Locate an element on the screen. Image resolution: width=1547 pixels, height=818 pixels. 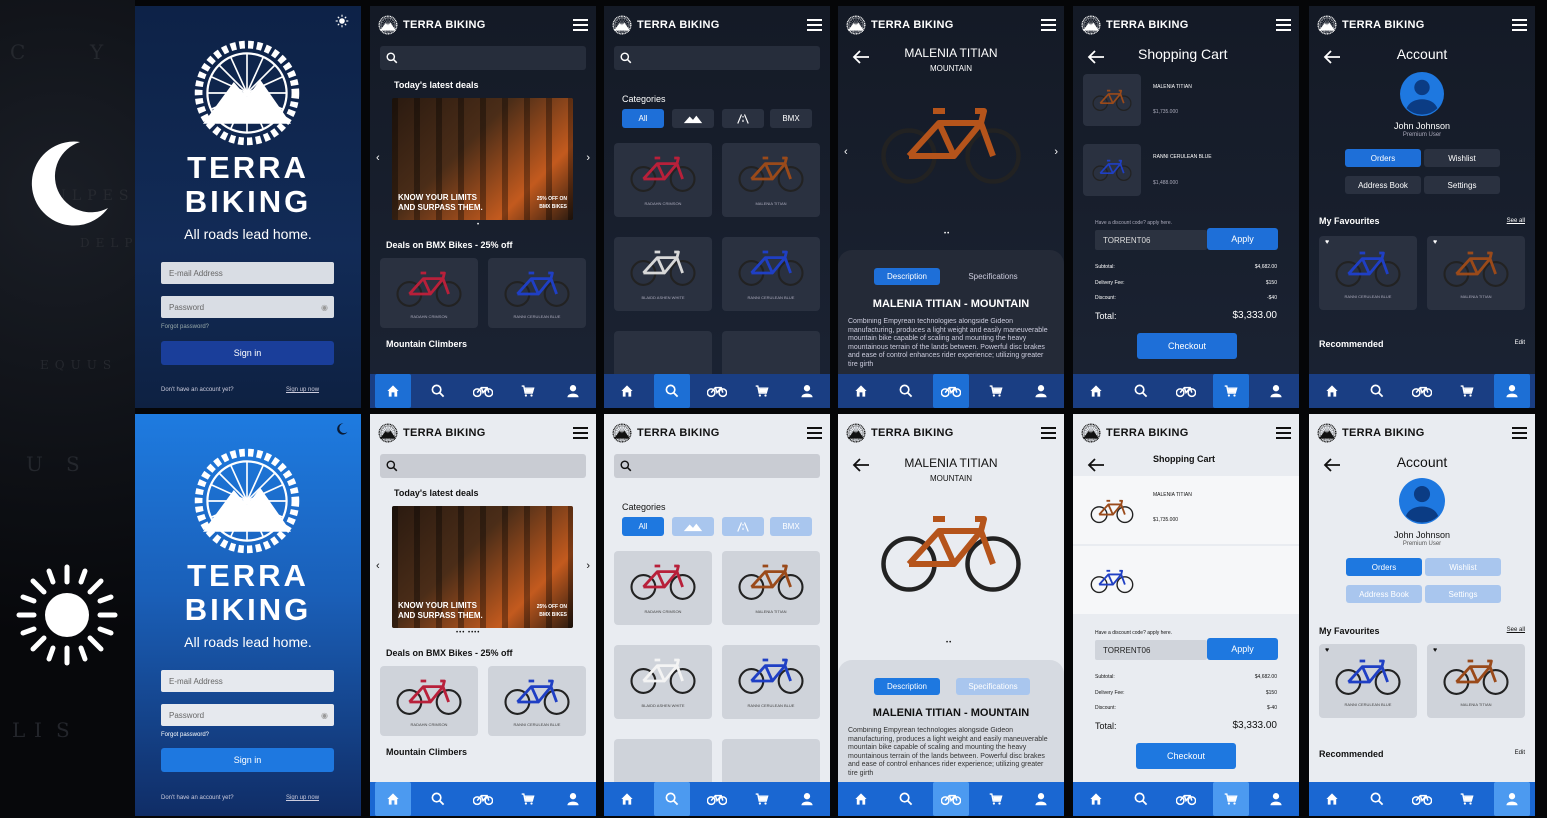
moon-toggle-icon is located at coordinates (342, 429).